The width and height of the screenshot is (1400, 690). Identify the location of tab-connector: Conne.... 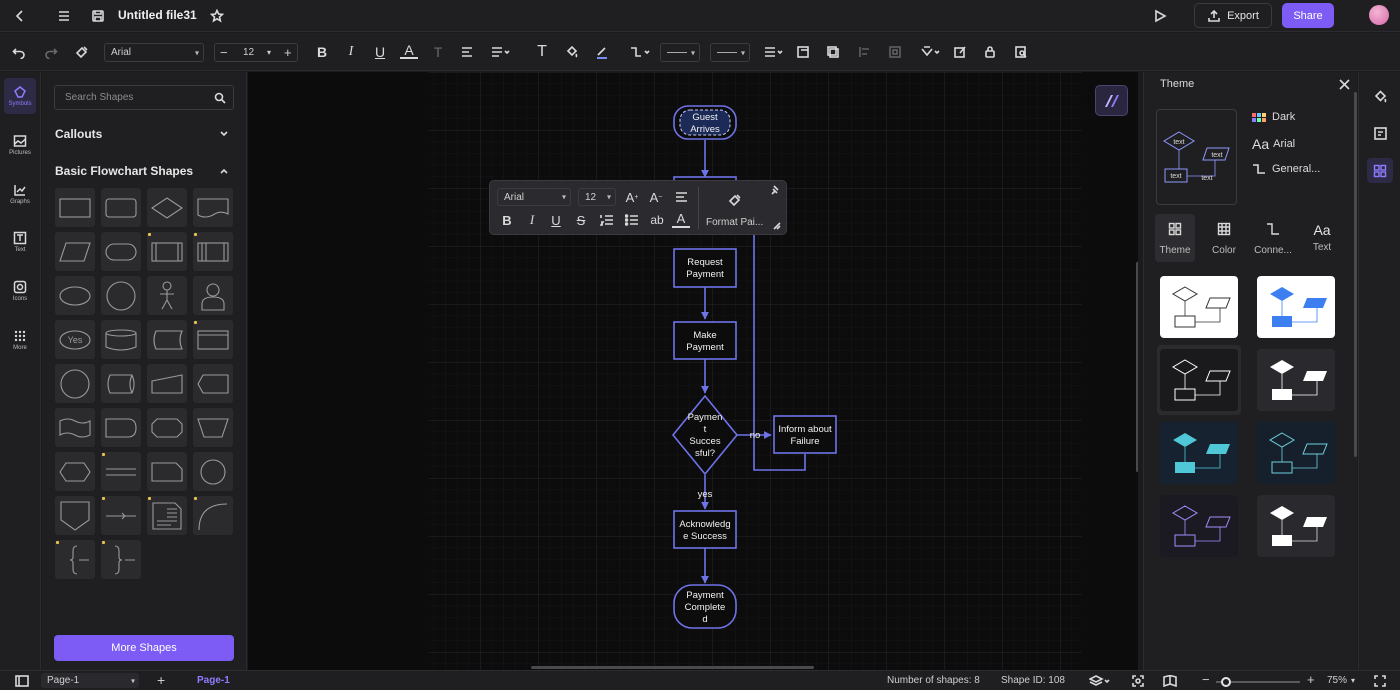
(1273, 239).